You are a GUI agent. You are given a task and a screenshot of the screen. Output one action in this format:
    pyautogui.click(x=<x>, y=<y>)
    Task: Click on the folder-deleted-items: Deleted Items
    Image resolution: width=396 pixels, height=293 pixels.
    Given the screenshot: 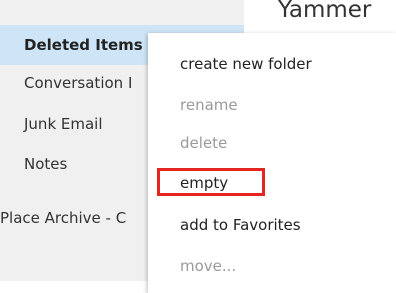 What is the action you would take?
    pyautogui.click(x=83, y=45)
    